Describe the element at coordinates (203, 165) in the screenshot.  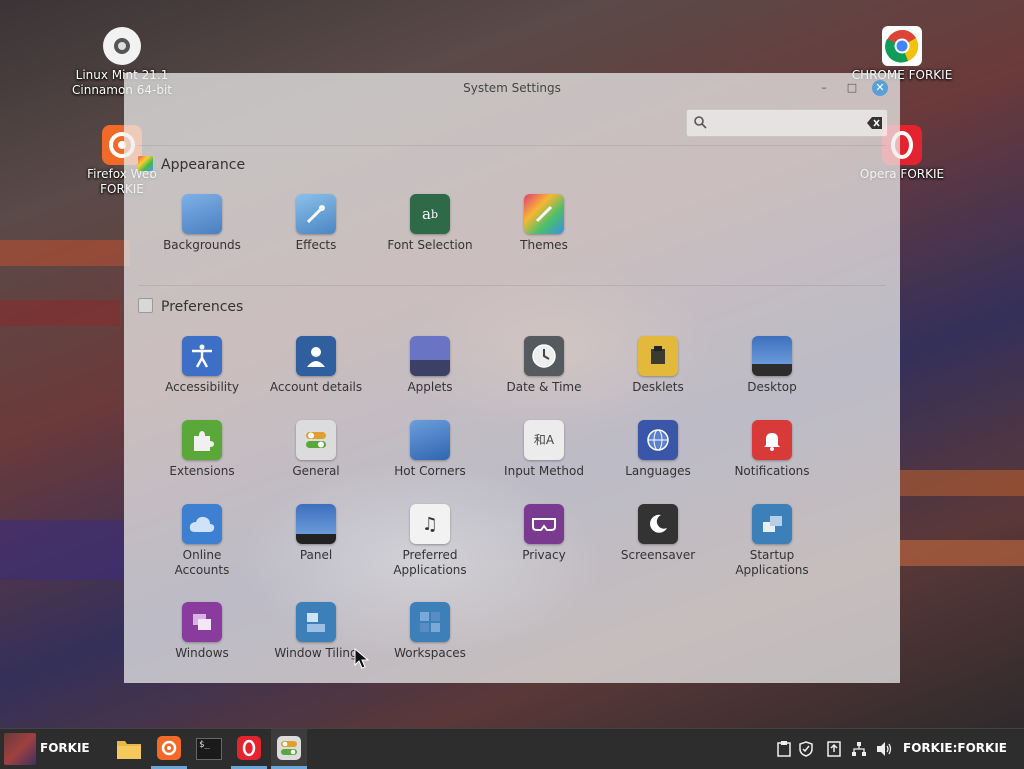
I see `section-title: Appearance` at that location.